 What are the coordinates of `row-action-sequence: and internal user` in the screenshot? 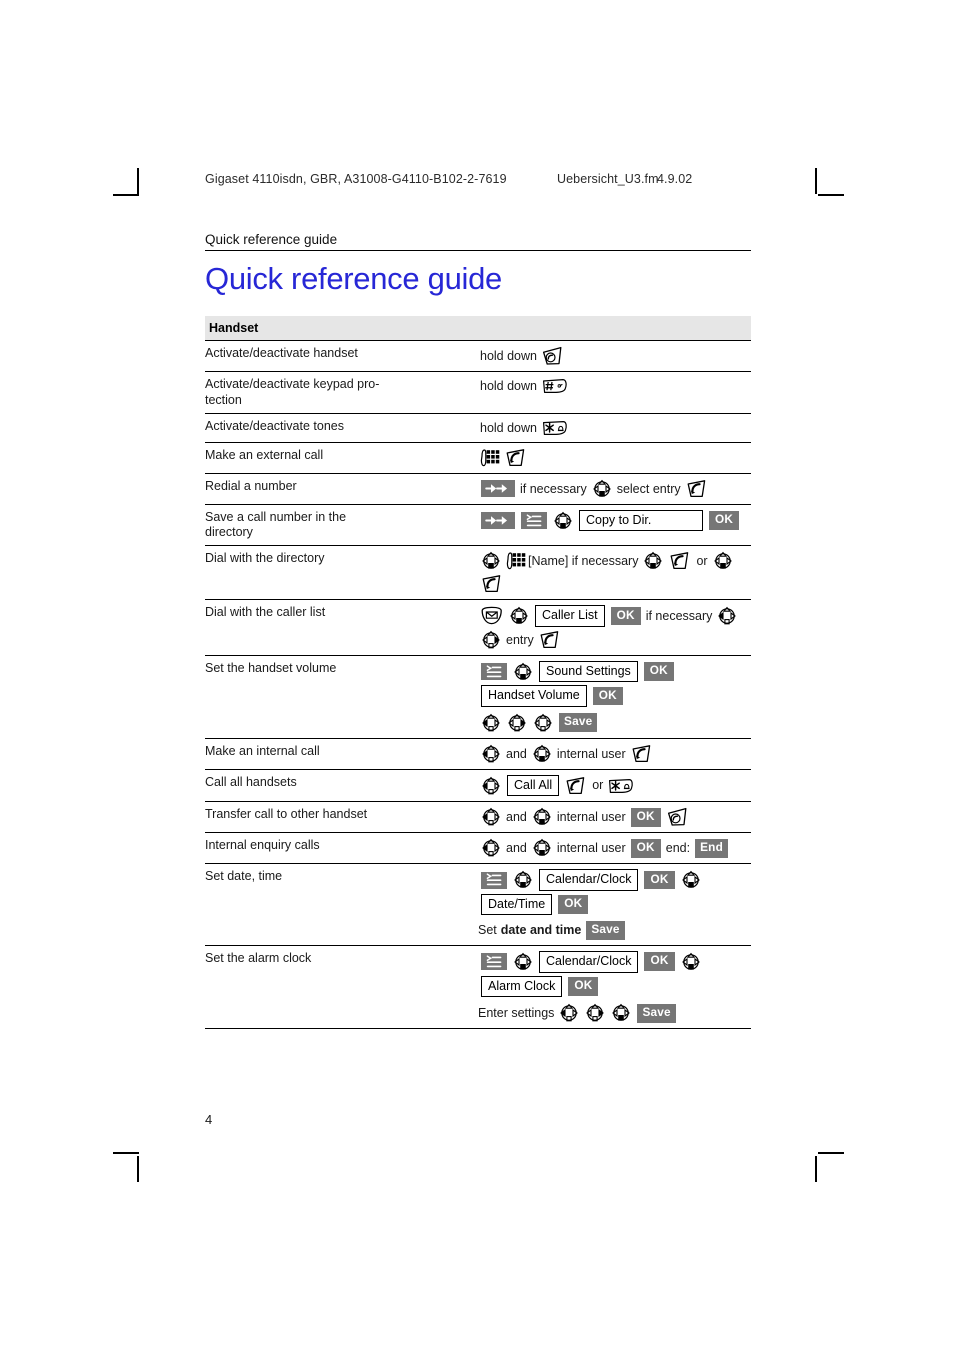 It's located at (614, 754).